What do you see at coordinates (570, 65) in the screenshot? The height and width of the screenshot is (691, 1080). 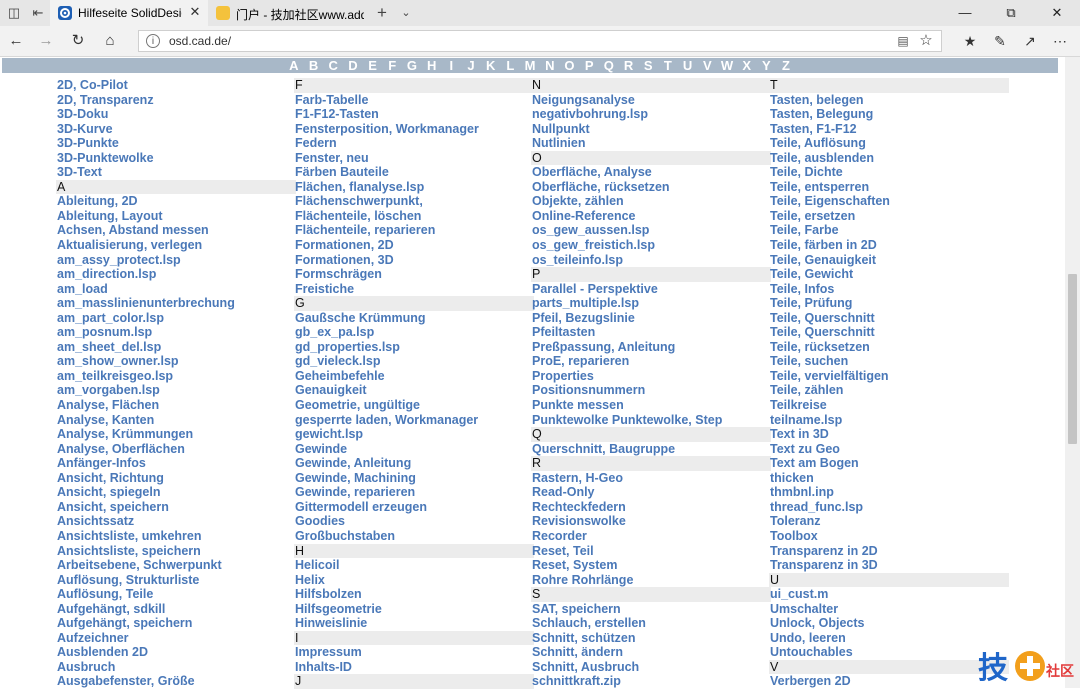 I see `alphabet-letter-o: O` at bounding box center [570, 65].